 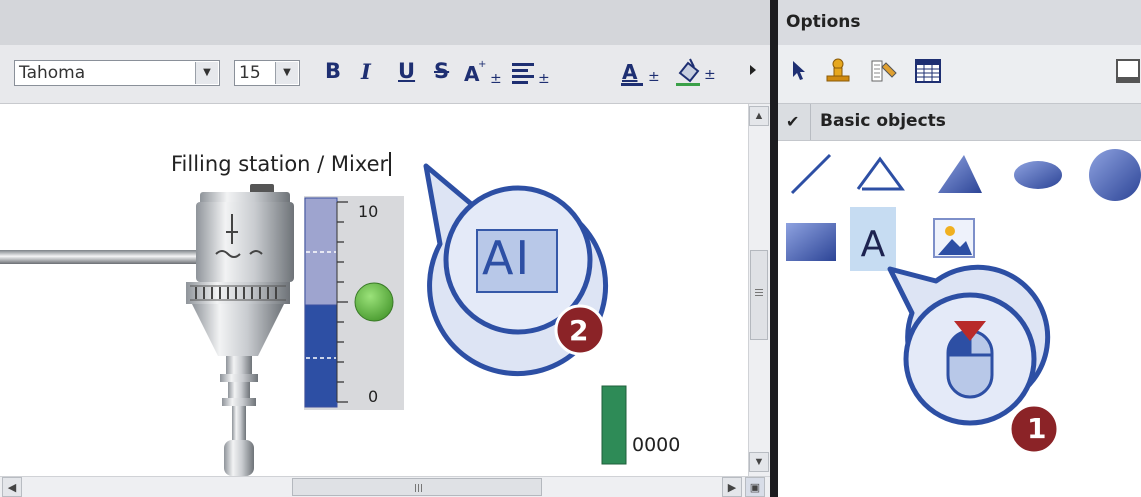 What do you see at coordinates (267, 73) in the screenshot?
I see `font-size-select: 15 ▼` at bounding box center [267, 73].